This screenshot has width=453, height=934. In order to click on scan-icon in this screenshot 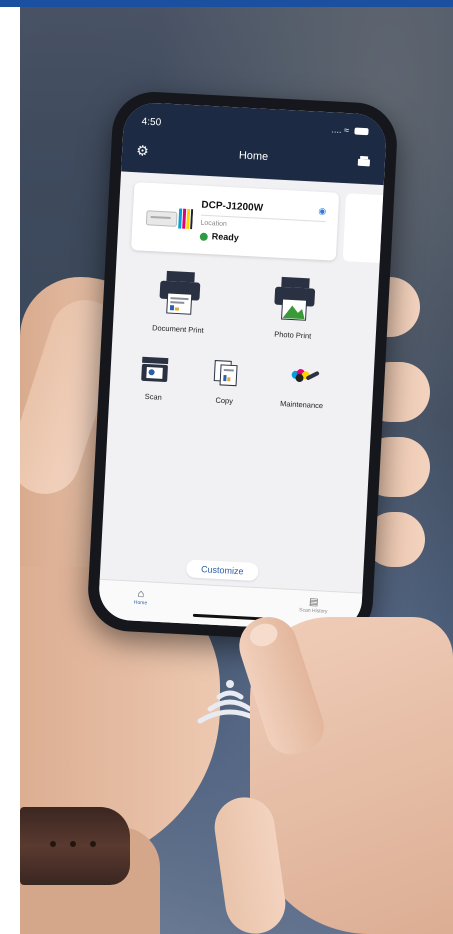, I will do `click(155, 369)`.